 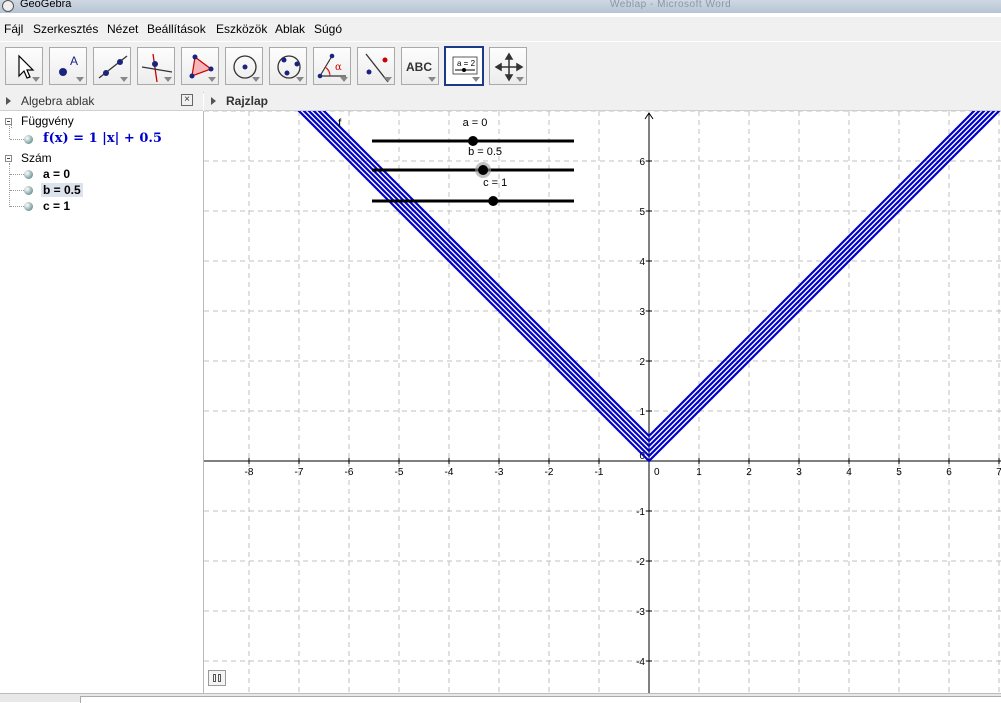 What do you see at coordinates (112, 66) in the screenshot?
I see `line-tool-button` at bounding box center [112, 66].